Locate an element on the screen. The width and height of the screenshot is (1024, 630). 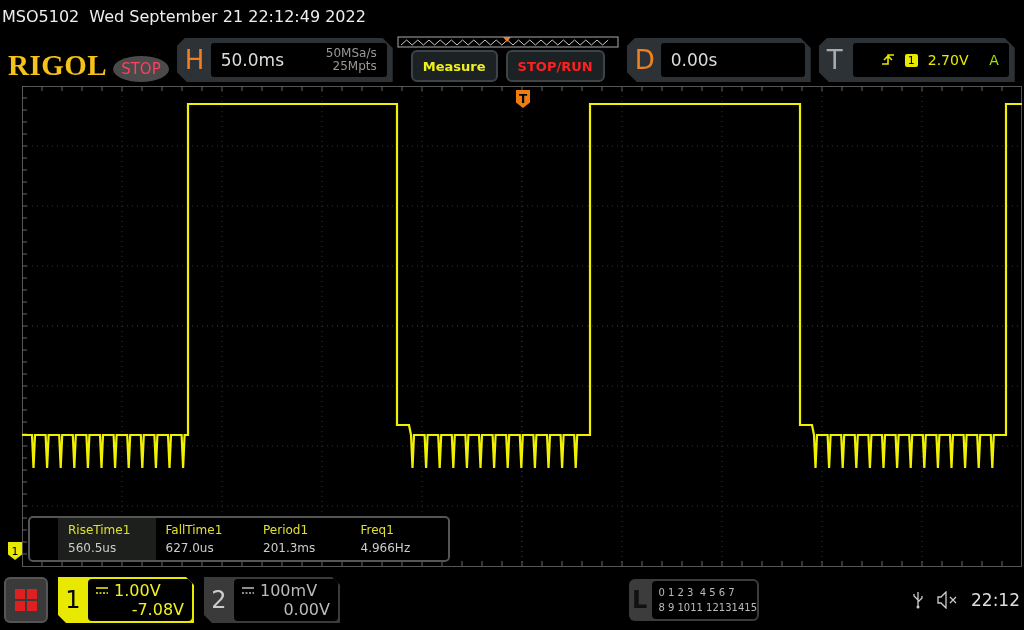
clock-time: 22:12 is located at coordinates (995, 600).